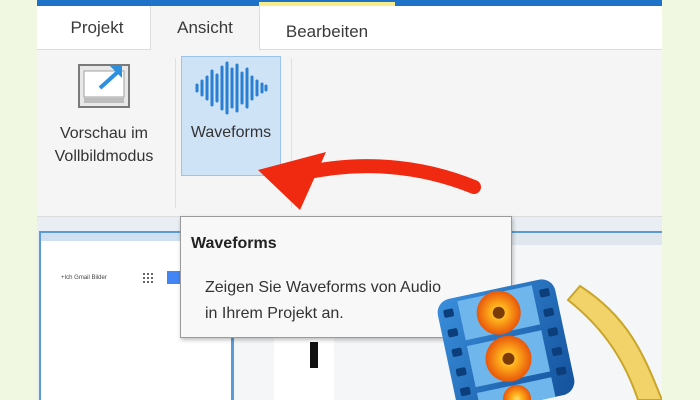 The image size is (700, 400). What do you see at coordinates (234, 243) in the screenshot?
I see `tooltip-title: Waveforms` at bounding box center [234, 243].